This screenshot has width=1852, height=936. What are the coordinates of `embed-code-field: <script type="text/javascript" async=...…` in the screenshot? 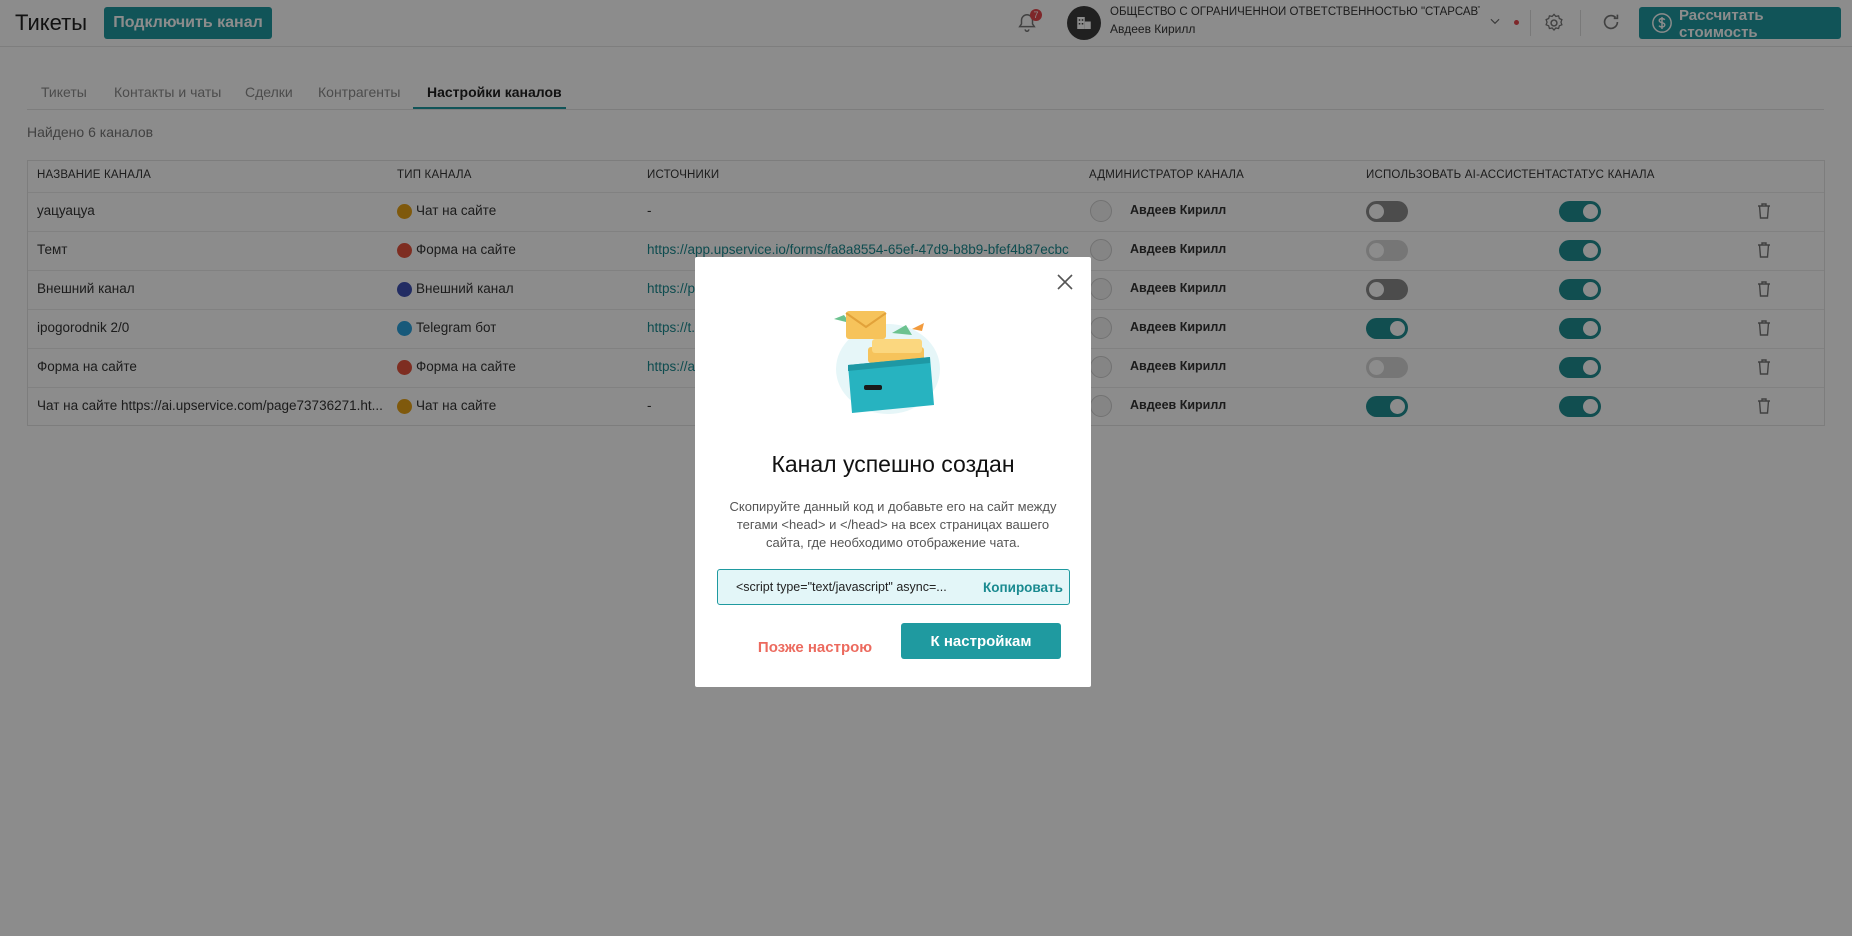 It's located at (893, 587).